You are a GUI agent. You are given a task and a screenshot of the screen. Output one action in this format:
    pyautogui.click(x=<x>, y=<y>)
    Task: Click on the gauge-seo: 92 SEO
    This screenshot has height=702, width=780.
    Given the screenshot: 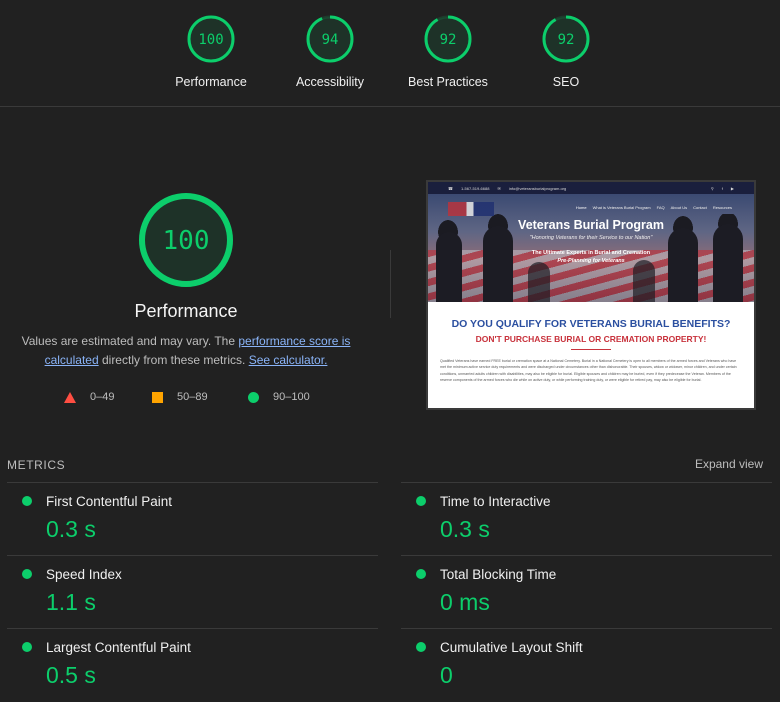 What is the action you would take?
    pyautogui.click(x=566, y=51)
    